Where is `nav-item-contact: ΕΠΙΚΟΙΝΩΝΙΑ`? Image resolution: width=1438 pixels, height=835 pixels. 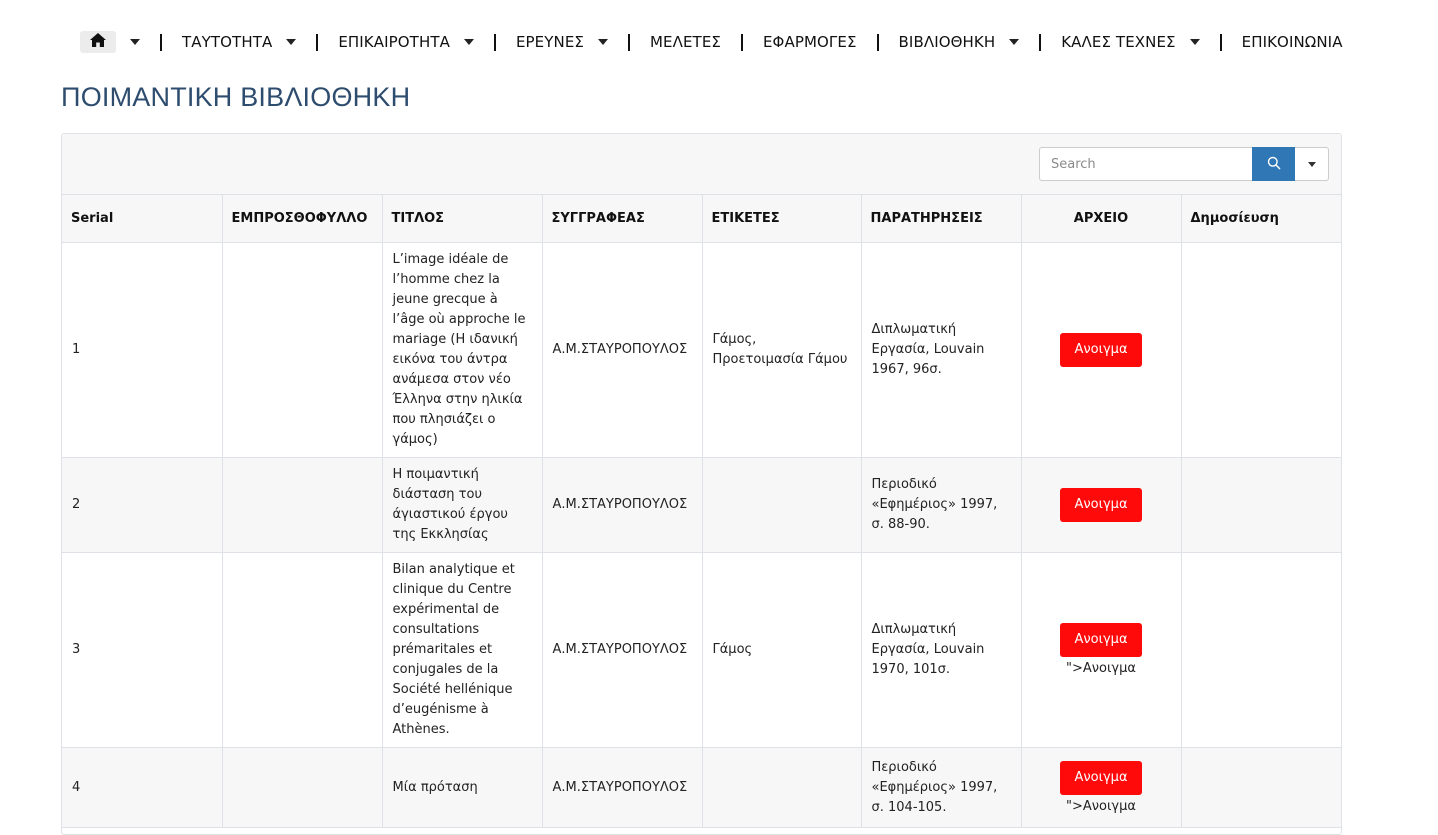
nav-item-contact: ΕΠΙΚΟΙΝΩΝΙΑ is located at coordinates (1292, 42).